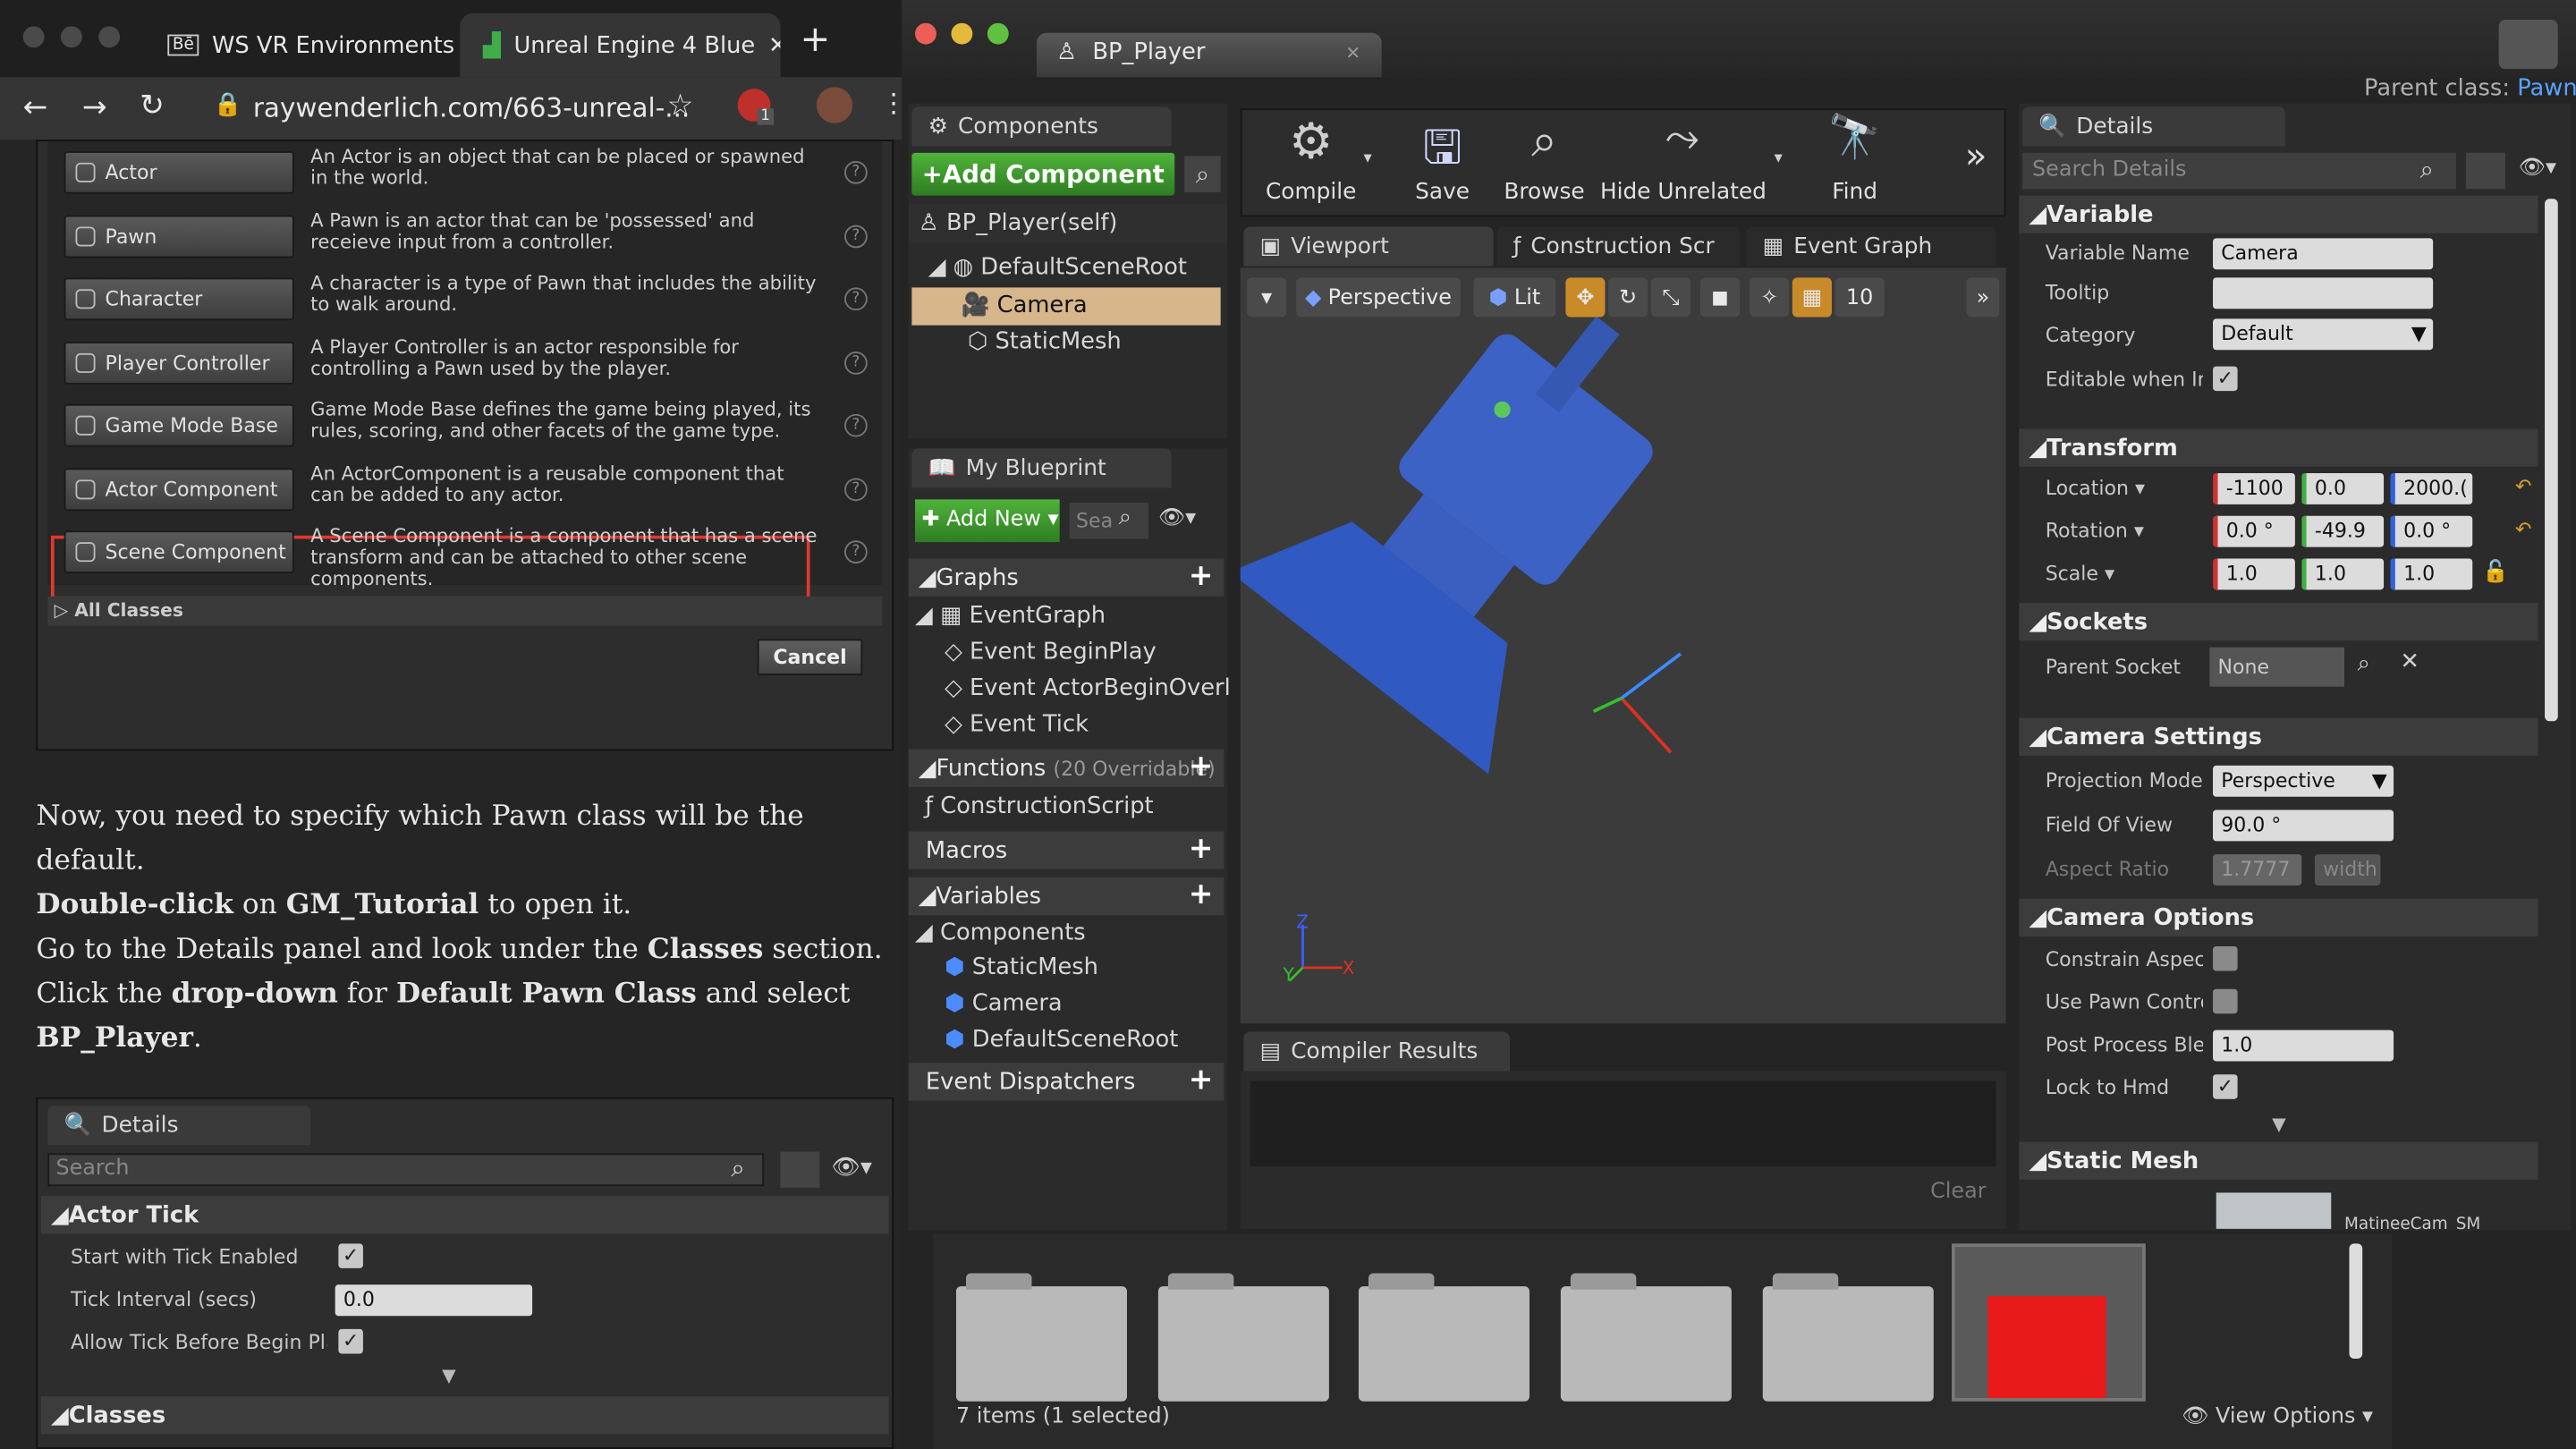  What do you see at coordinates (94, 107) in the screenshot?
I see `forward-icon: →` at bounding box center [94, 107].